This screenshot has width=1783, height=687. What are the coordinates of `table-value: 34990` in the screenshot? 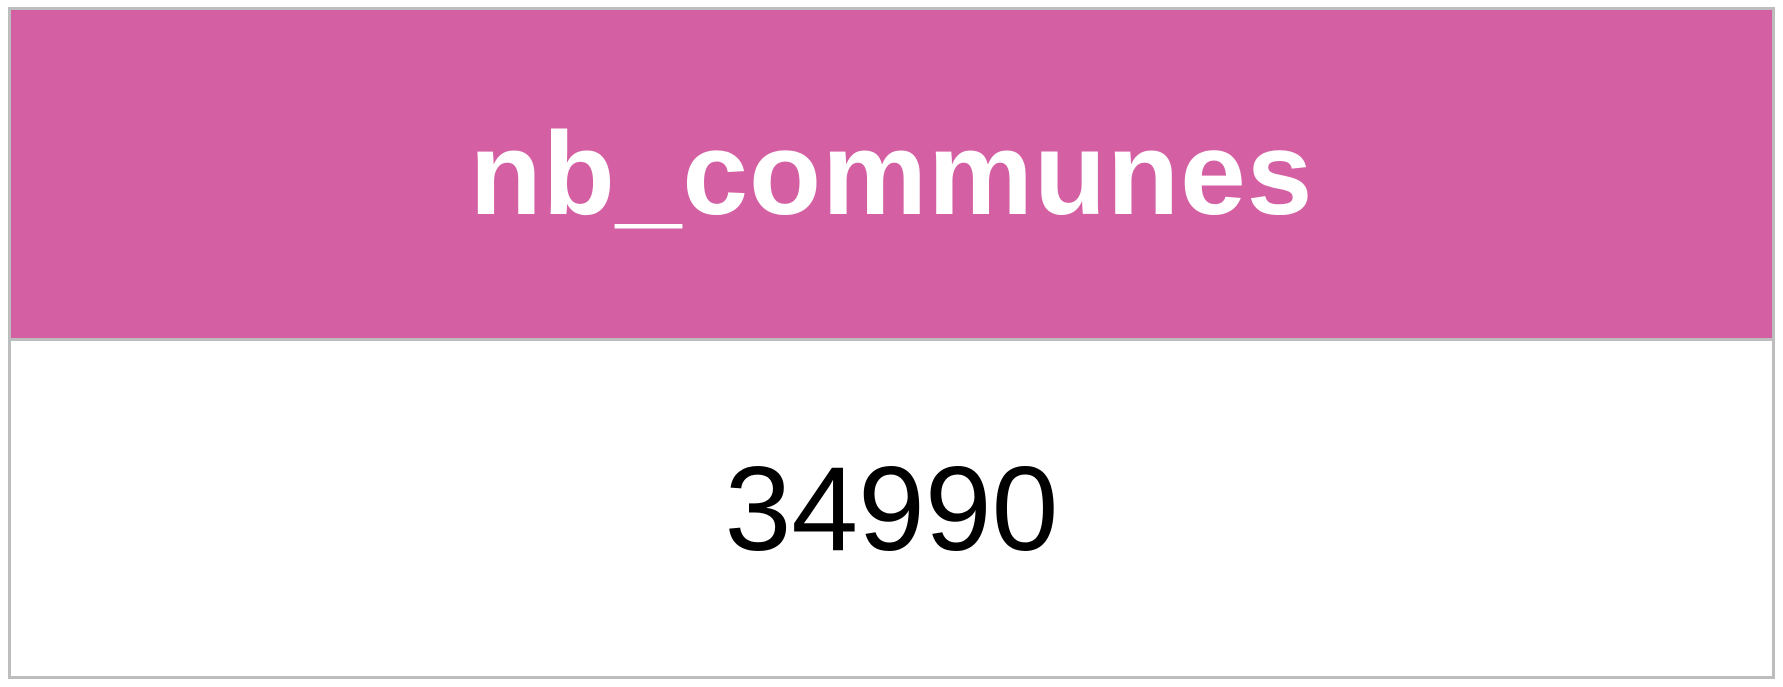 It's located at (891, 508).